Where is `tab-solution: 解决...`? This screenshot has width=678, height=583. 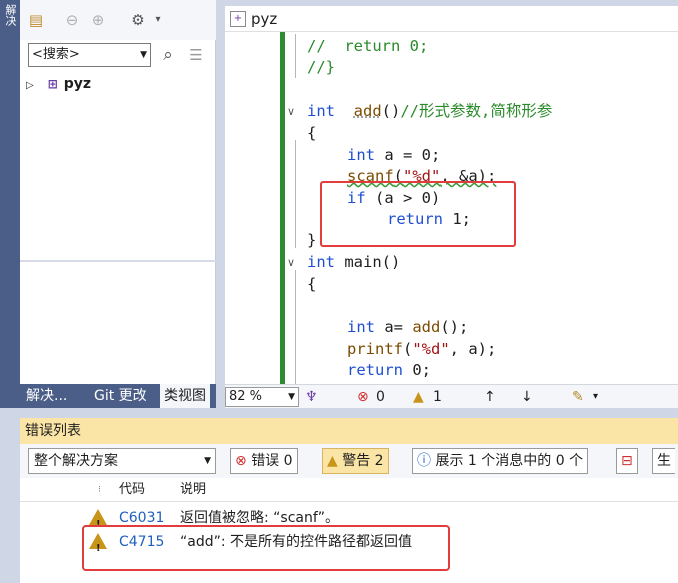 tab-solution: 解决... is located at coordinates (46, 396).